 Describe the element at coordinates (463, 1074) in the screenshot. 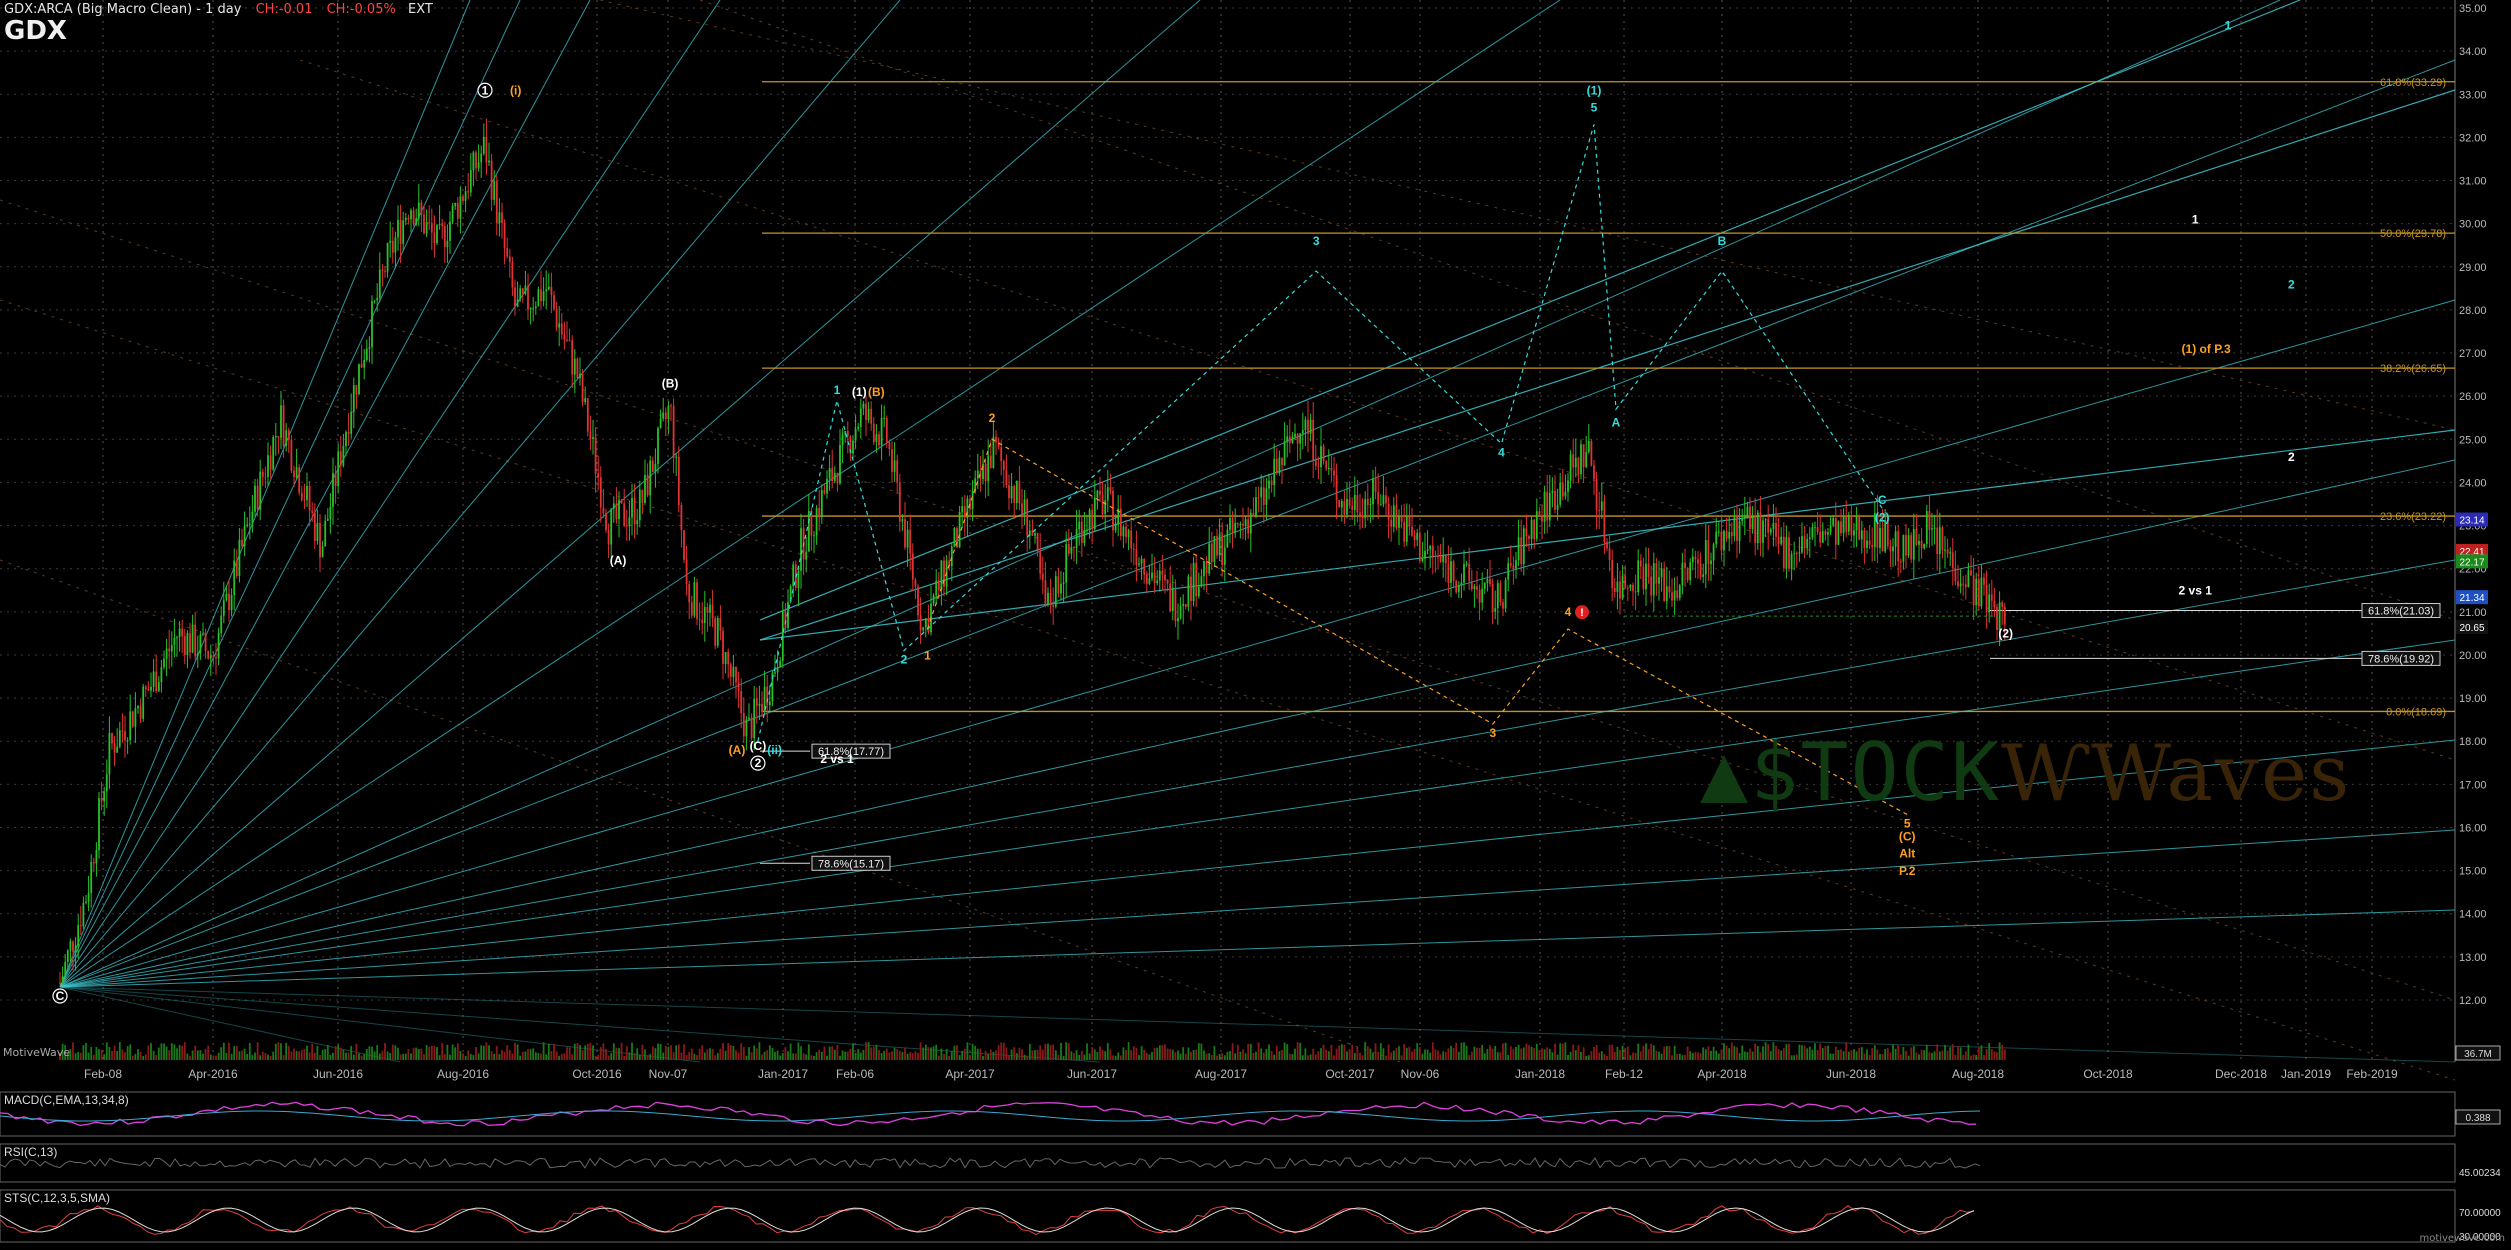

I see `x-tick-label: Aug-2016` at that location.